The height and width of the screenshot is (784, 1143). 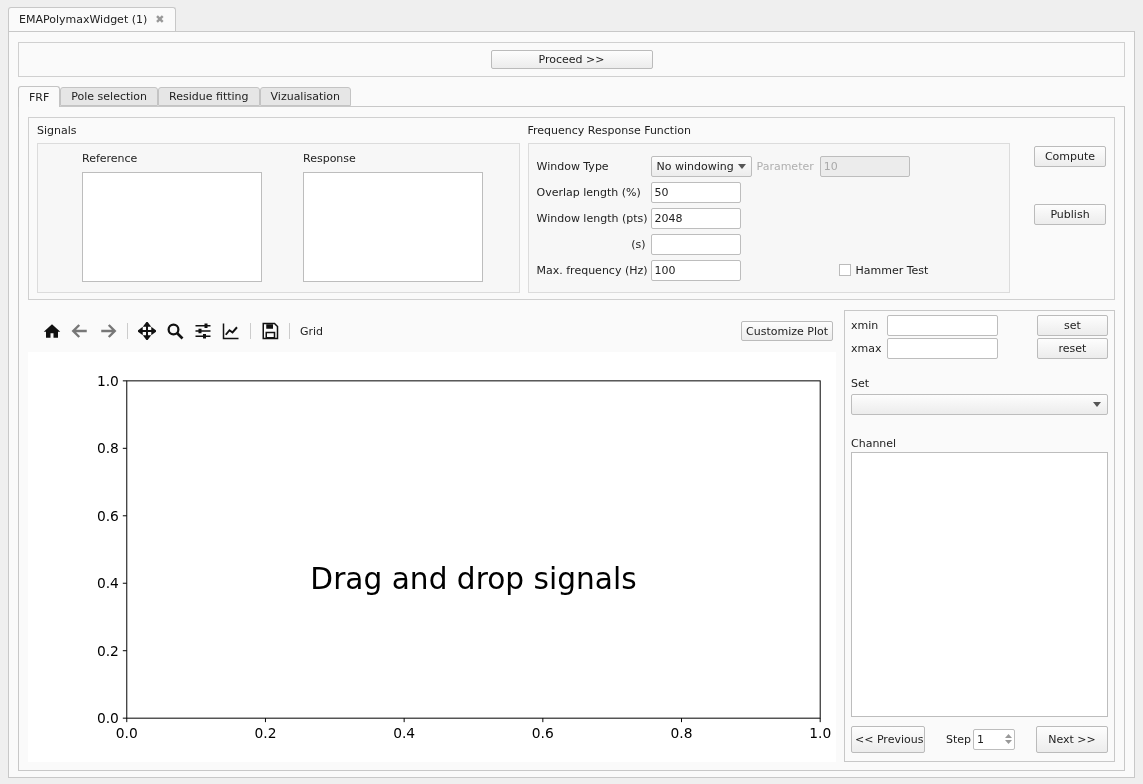 What do you see at coordinates (844, 270) in the screenshot?
I see `checkbox` at bounding box center [844, 270].